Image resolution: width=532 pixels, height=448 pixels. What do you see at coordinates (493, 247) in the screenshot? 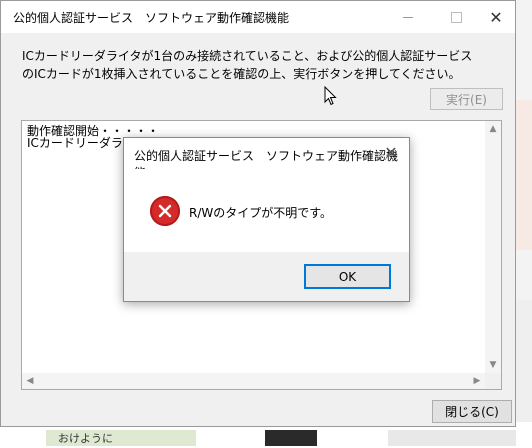
I see `vertical-scrollbar: ▲ ▼` at bounding box center [493, 247].